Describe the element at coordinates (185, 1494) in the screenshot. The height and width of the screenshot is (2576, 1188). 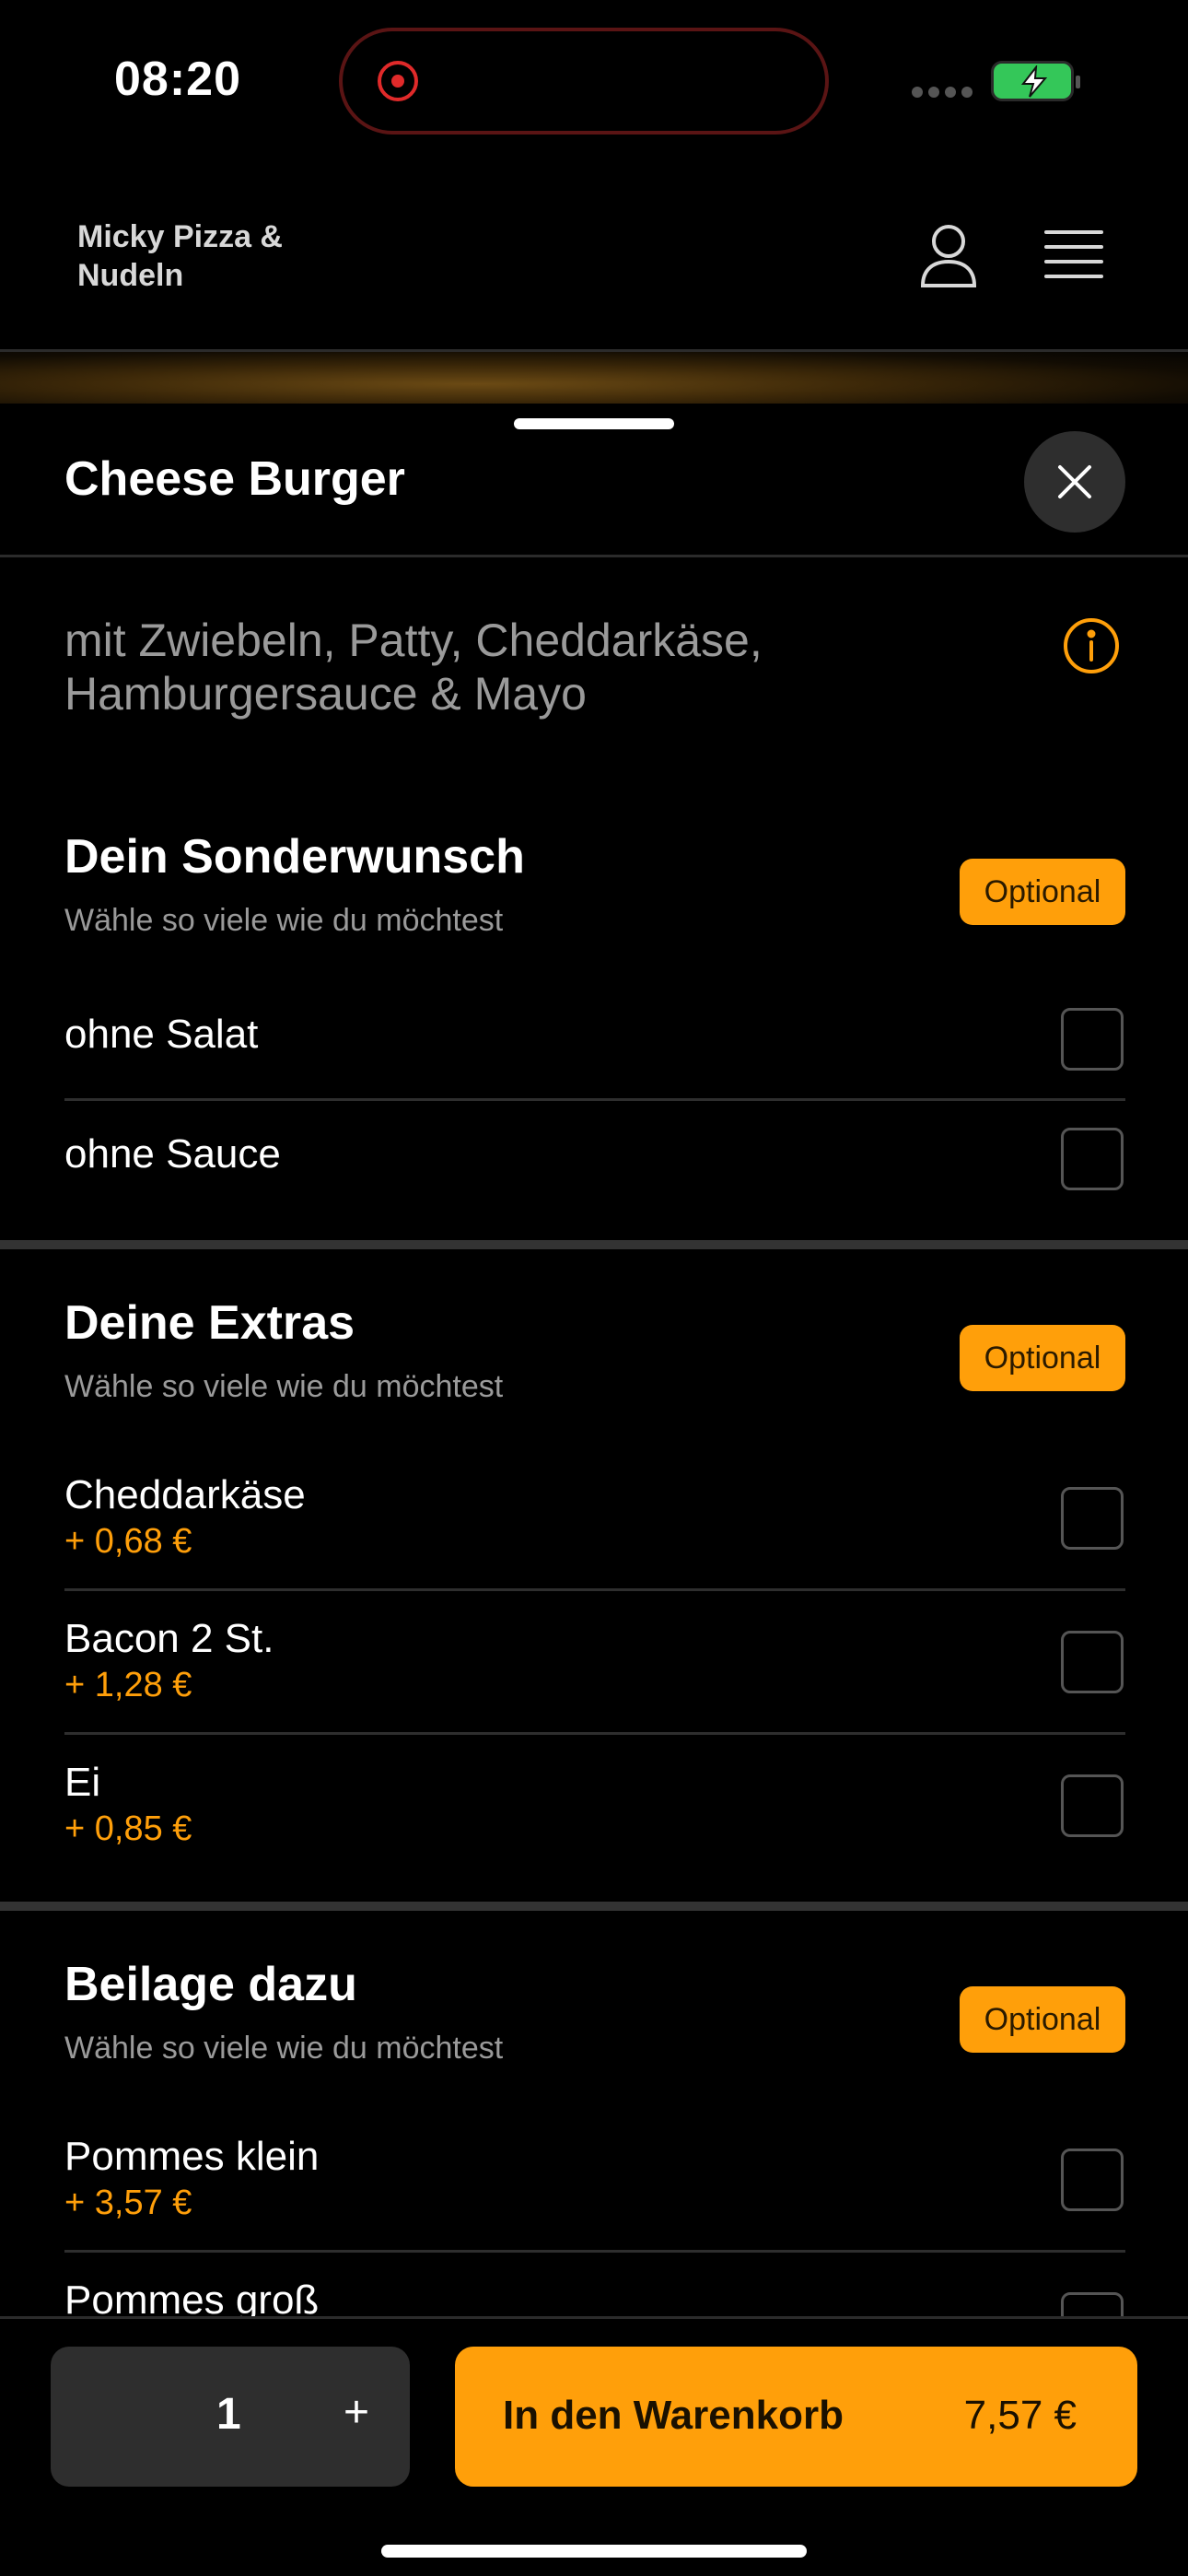
I see `option-label: Cheddarkäse` at that location.